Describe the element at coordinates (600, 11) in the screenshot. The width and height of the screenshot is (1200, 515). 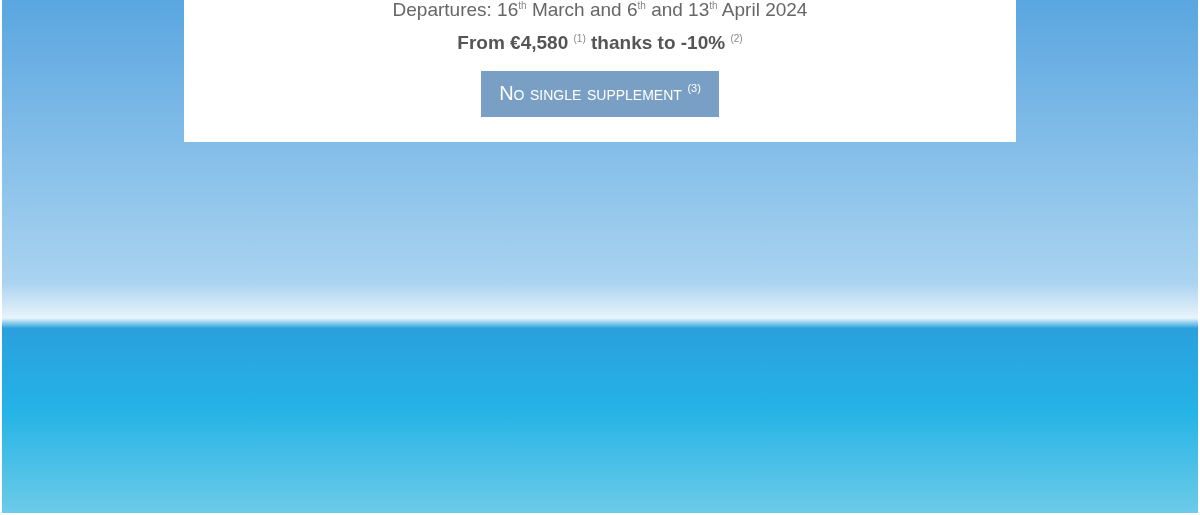
I see `departures-text: Departures: 16$^{th}$ March and 6$^{th}$ and 13$^{th}$ April 2024` at that location.